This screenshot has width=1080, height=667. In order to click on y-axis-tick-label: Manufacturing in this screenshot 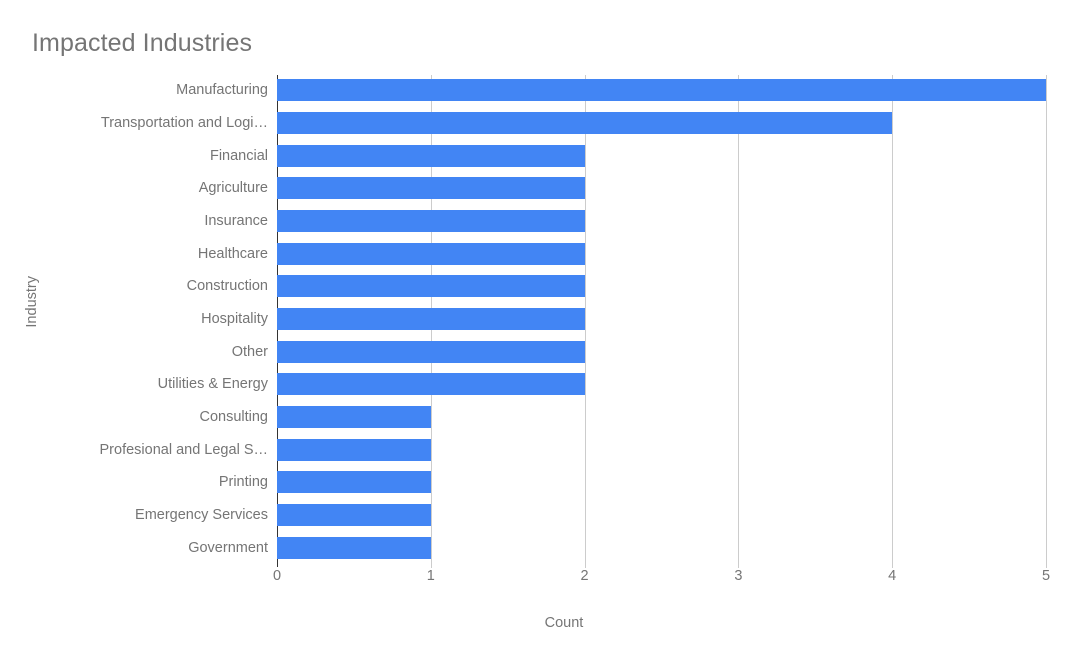, I will do `click(222, 90)`.